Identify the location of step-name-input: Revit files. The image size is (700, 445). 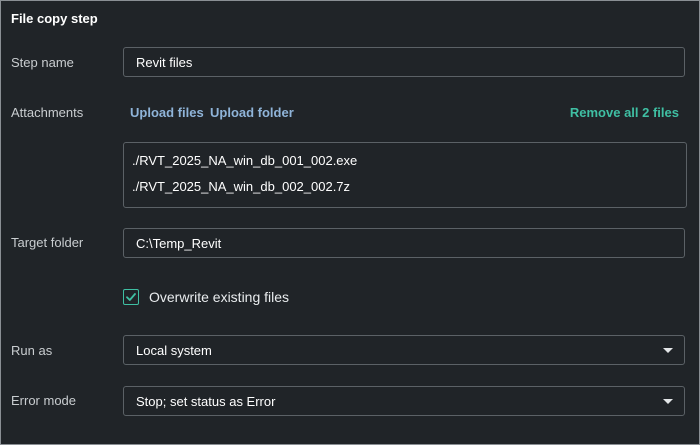
(404, 62).